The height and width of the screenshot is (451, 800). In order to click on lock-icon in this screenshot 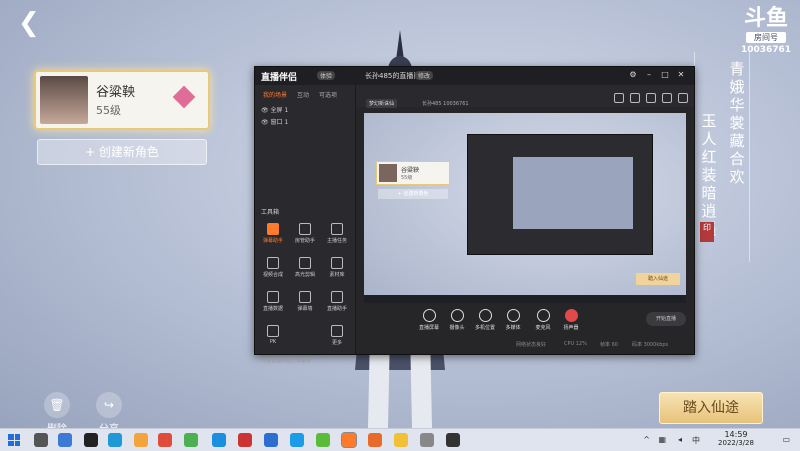, I will do `click(635, 98)`.